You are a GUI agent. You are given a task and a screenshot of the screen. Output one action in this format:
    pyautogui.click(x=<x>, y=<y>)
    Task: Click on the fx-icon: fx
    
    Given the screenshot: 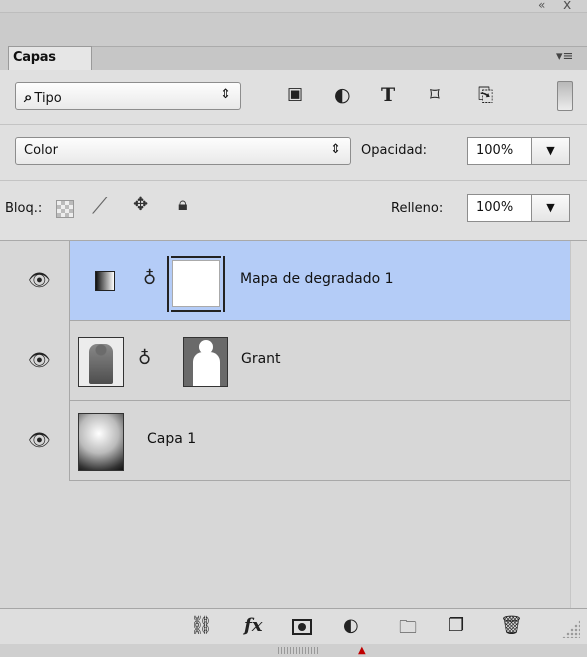 What is the action you would take?
    pyautogui.click(x=253, y=625)
    